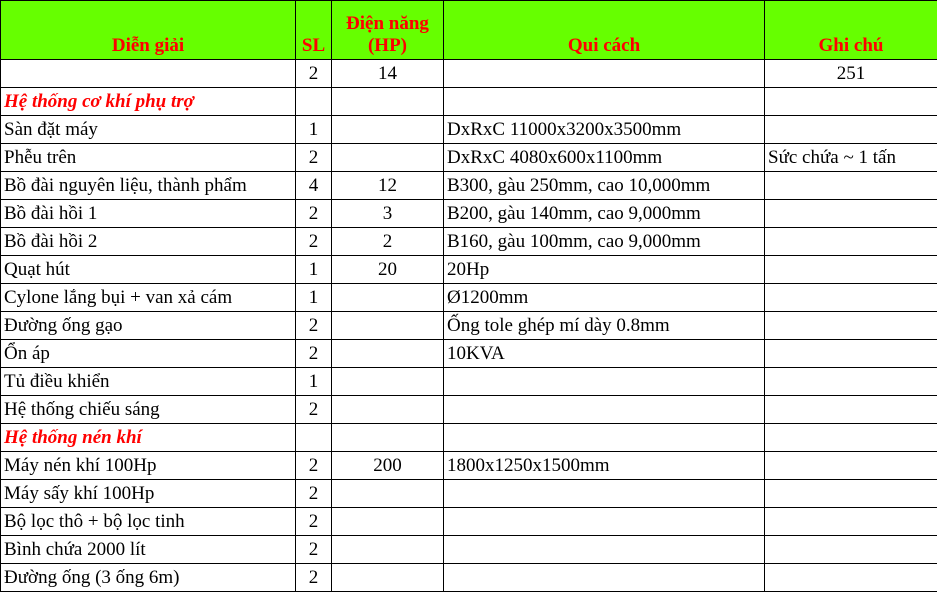 This screenshot has width=937, height=592. I want to click on cell-power: 3, so click(388, 214).